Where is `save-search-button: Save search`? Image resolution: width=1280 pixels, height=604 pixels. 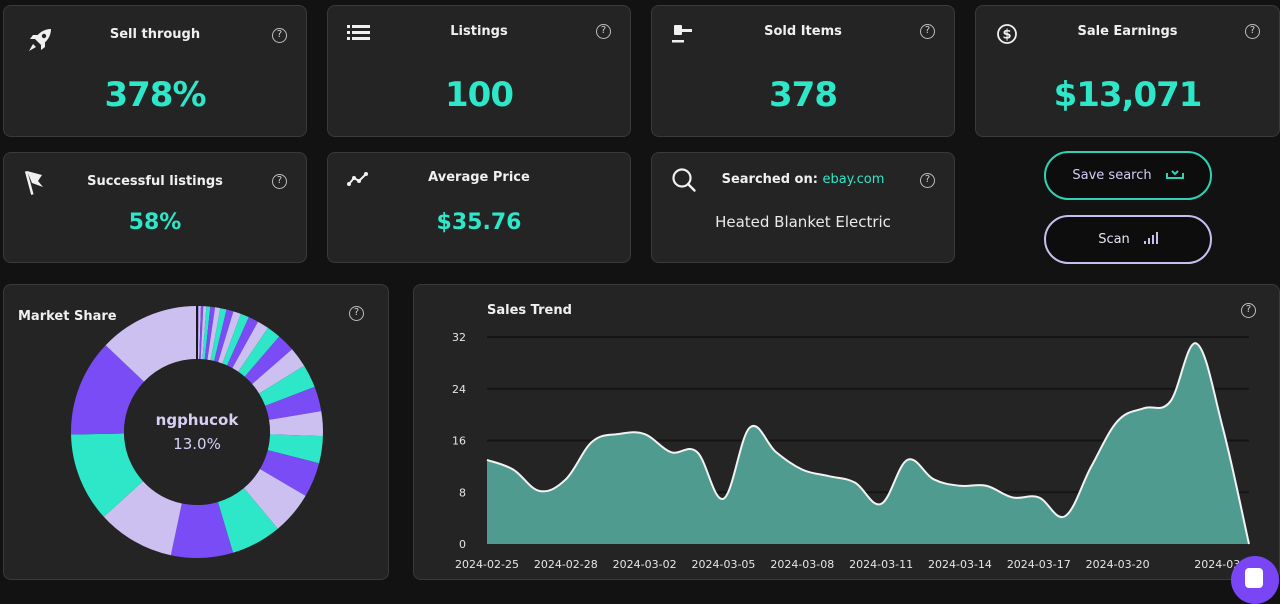
save-search-button: Save search is located at coordinates (1128, 175).